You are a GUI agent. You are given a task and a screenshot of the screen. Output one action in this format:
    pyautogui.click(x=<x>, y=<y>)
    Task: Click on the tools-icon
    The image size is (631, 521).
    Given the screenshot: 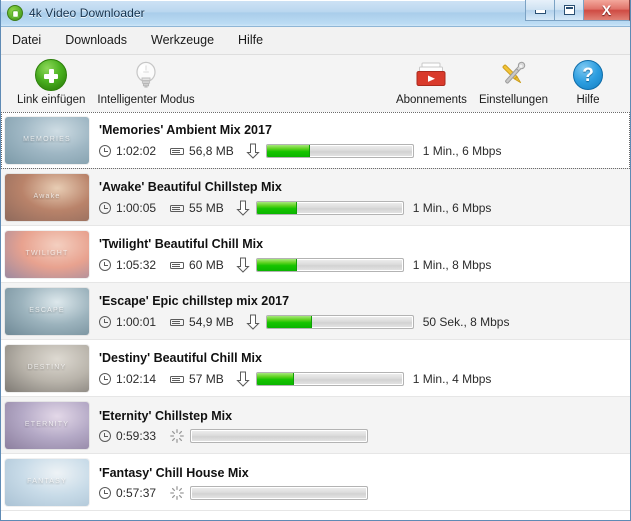 What is the action you would take?
    pyautogui.click(x=514, y=72)
    